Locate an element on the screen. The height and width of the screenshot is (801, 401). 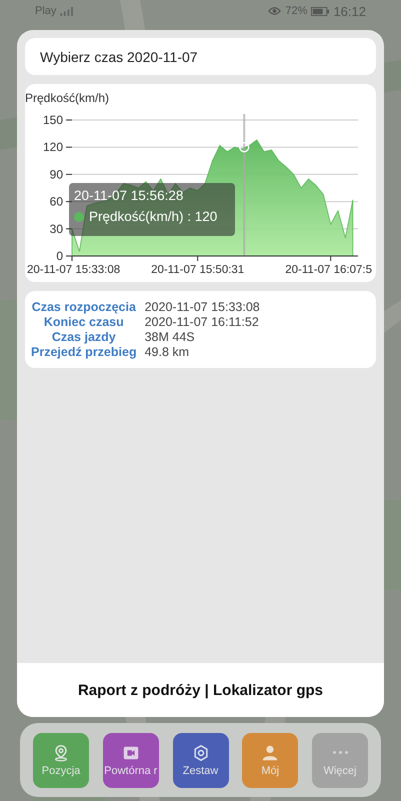
y-tick-label: 90 is located at coordinates (56, 174).